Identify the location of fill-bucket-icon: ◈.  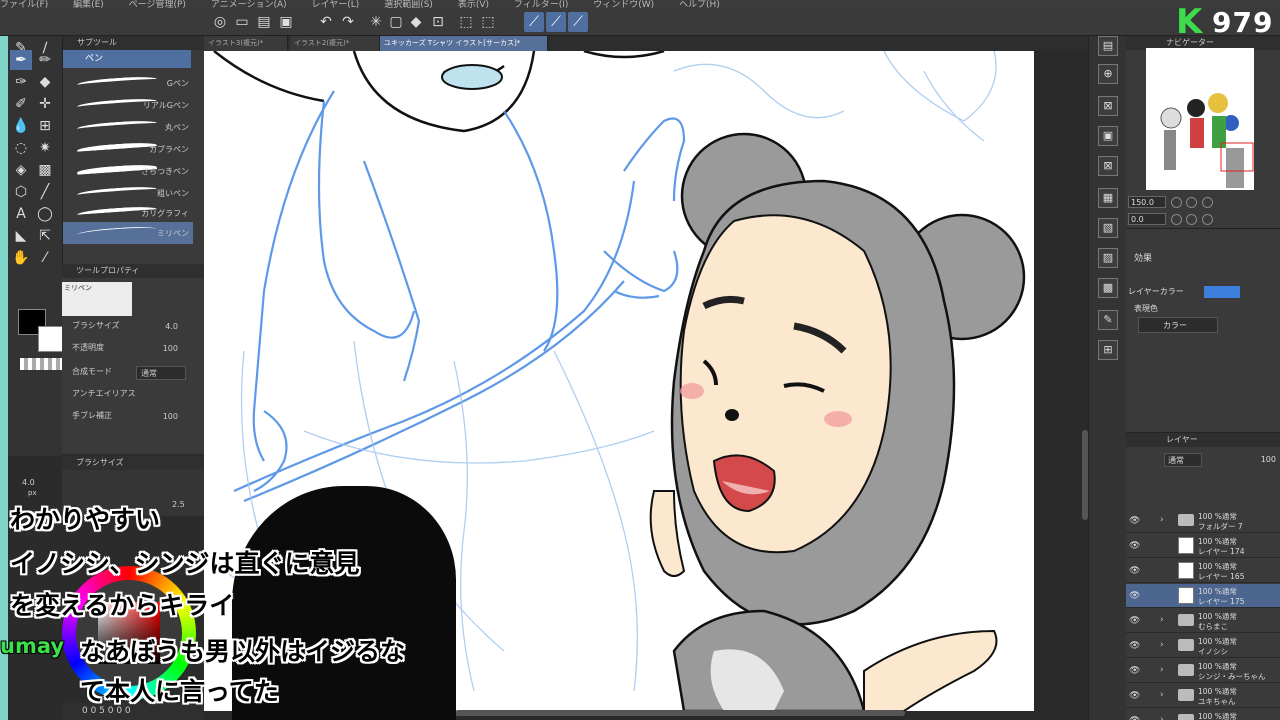
(21, 170).